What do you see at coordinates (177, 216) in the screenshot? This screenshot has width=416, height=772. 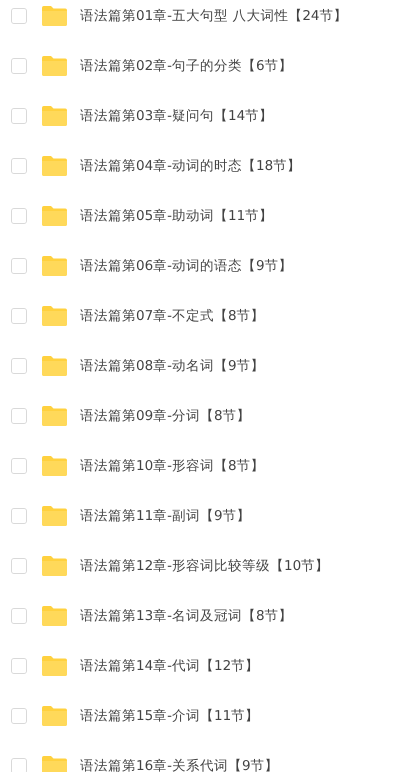 I see `folder-name: 语法篇第05章-助动词【11节】` at bounding box center [177, 216].